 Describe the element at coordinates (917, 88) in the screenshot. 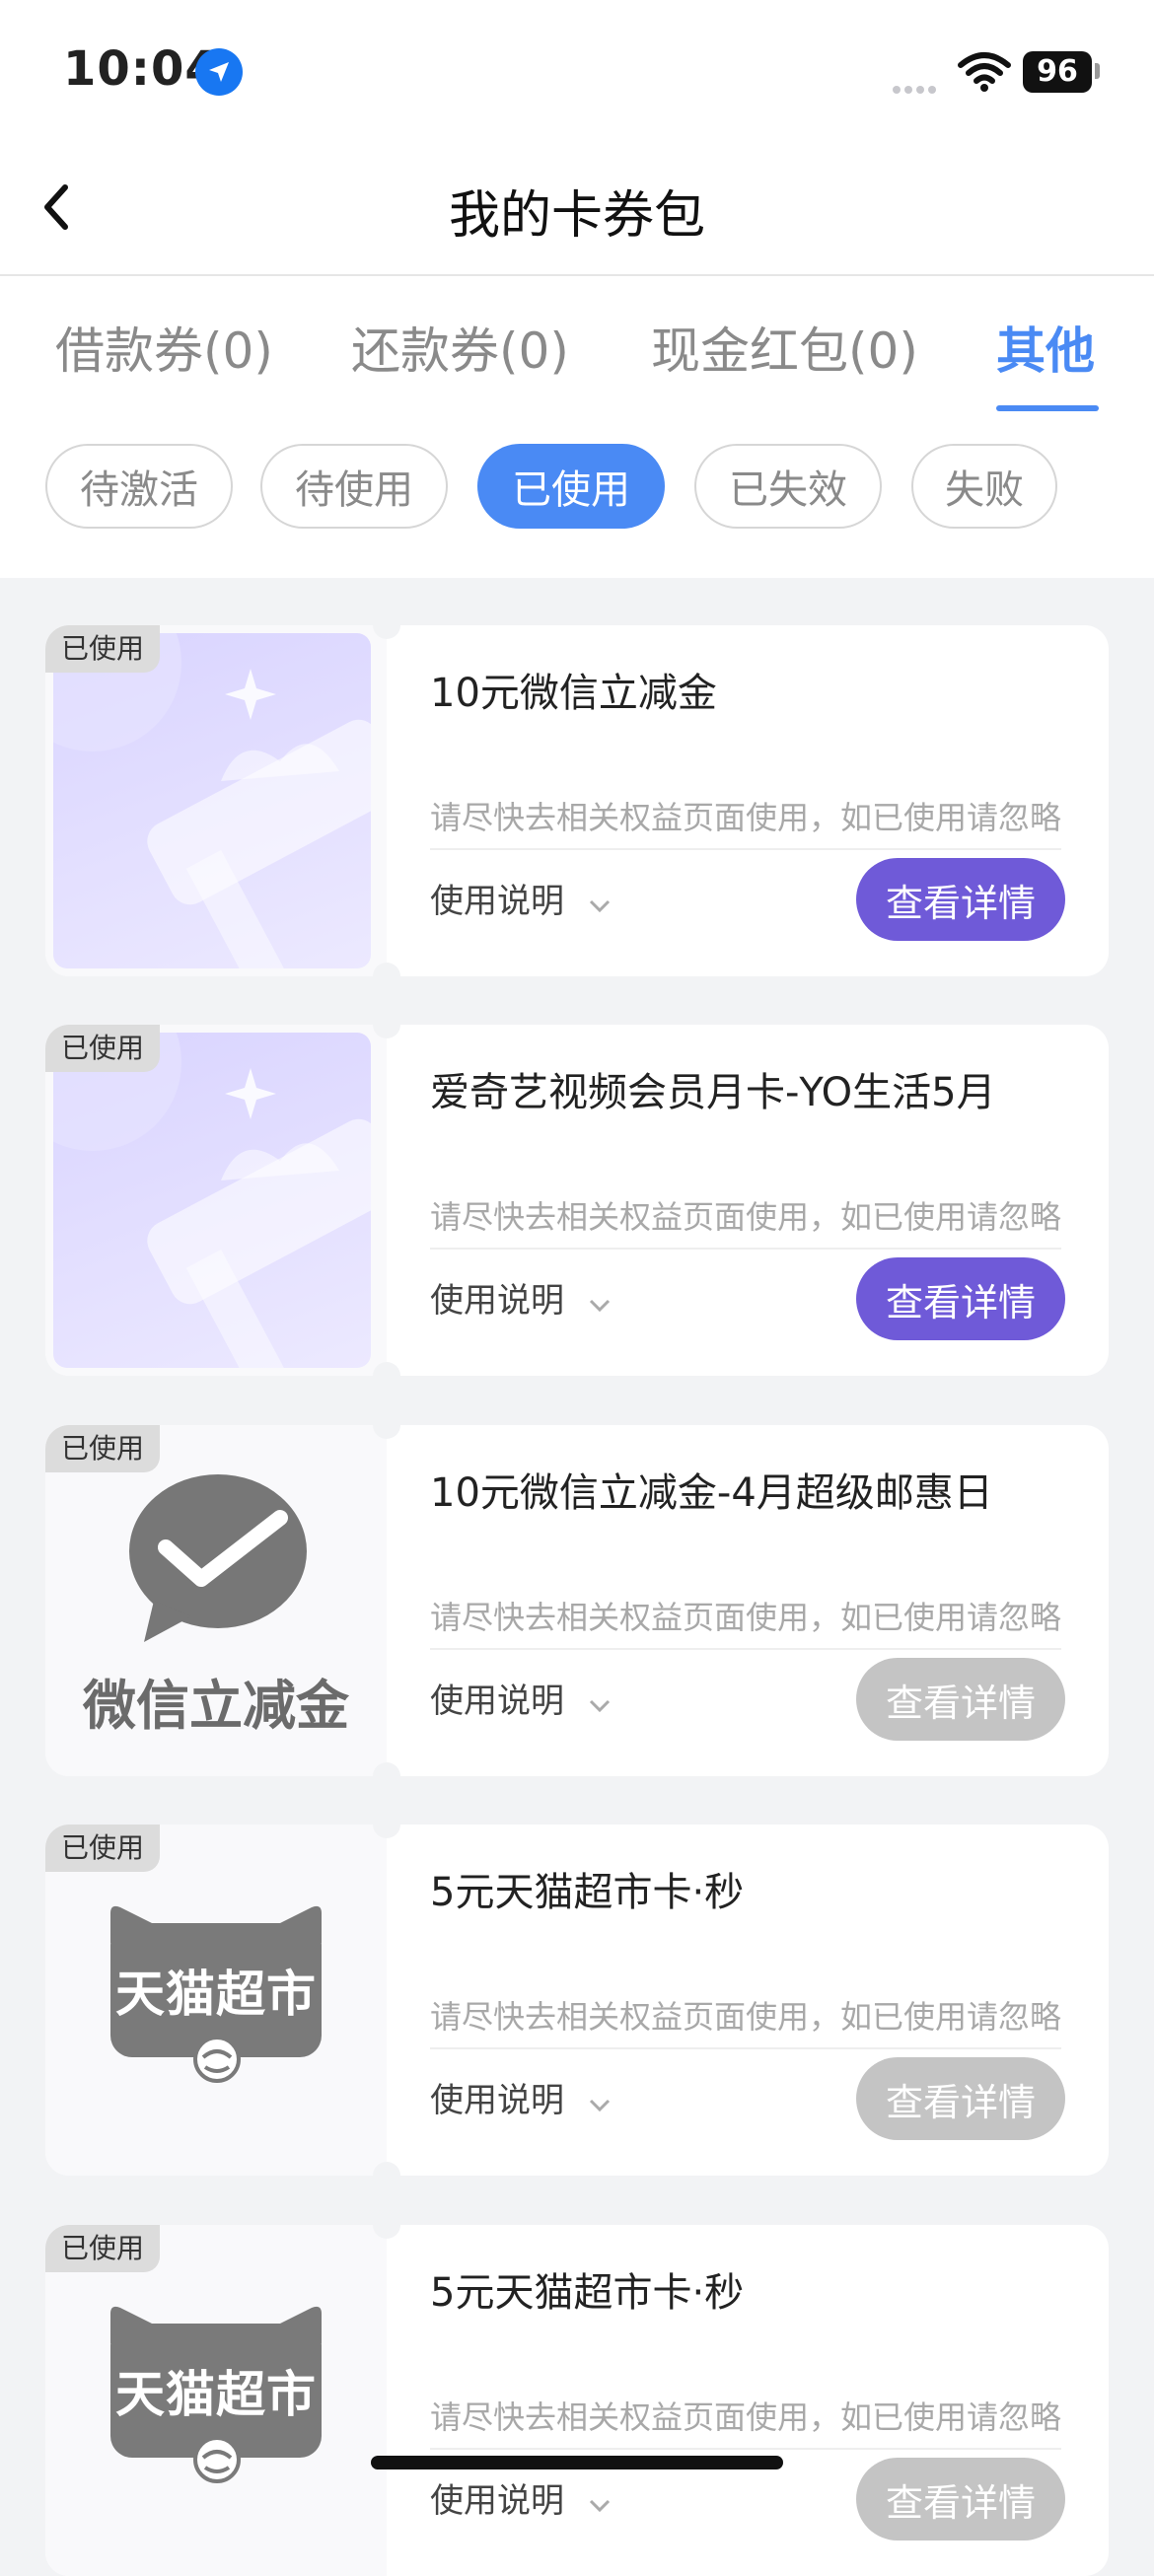

I see `cellular-signal-icon` at that location.